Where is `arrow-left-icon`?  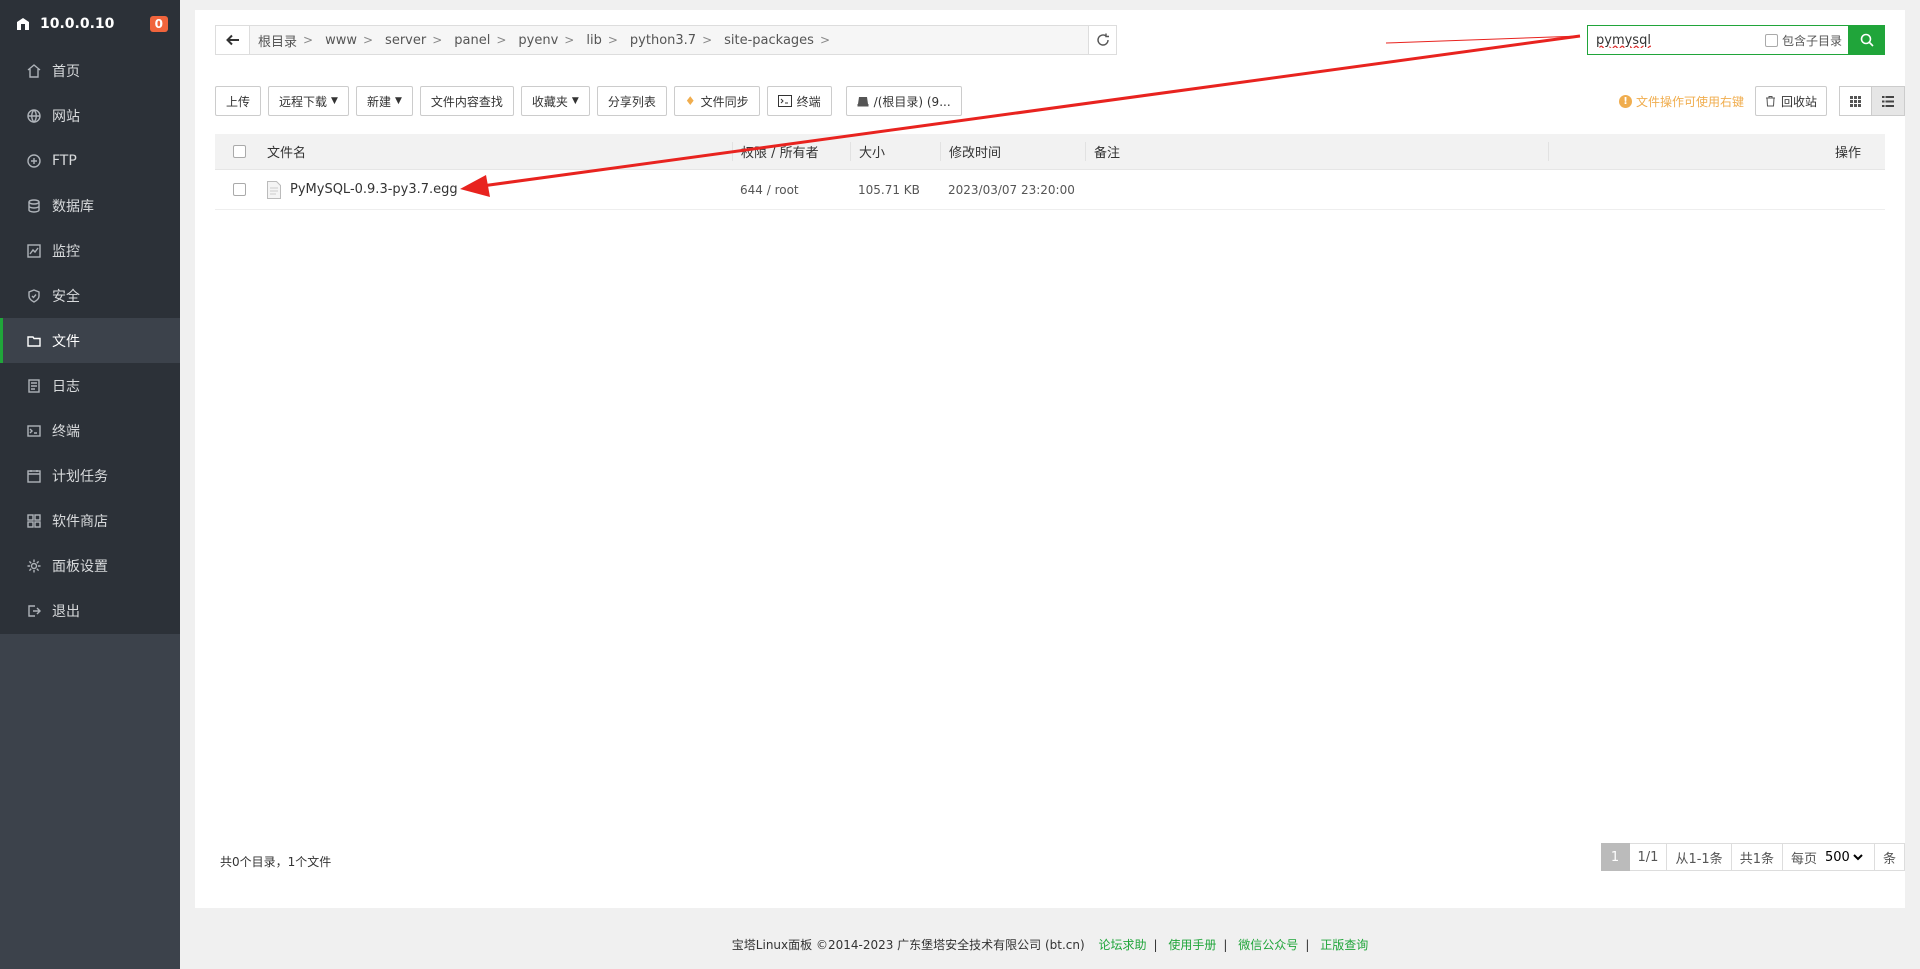 arrow-left-icon is located at coordinates (232, 40).